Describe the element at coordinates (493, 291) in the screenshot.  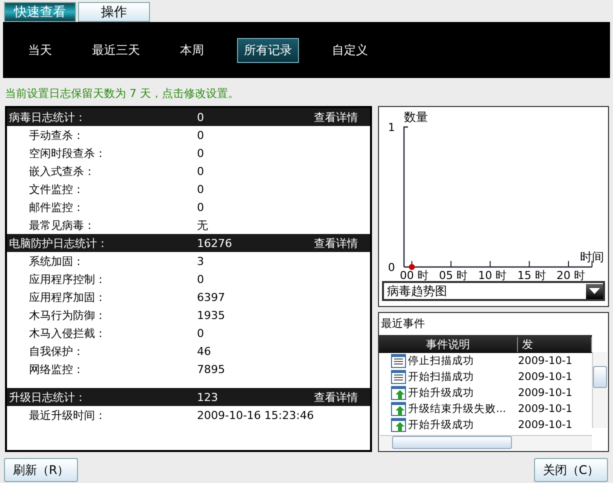
I see `chart-type-dropdown: 病毒趋势图` at that location.